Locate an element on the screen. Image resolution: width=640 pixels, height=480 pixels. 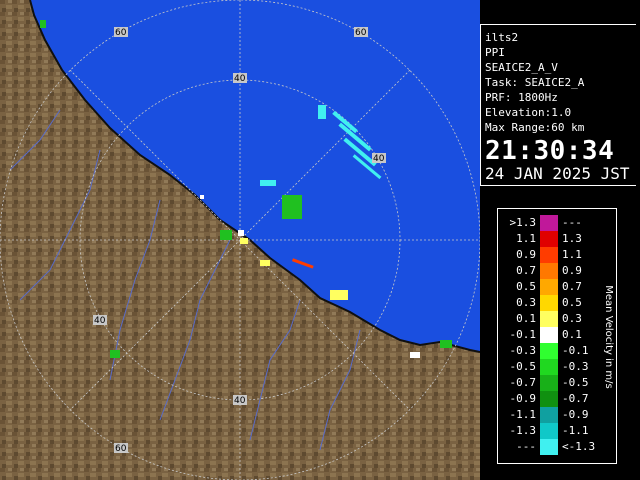
scan-date: 24 JAN 2025 JST is located at coordinates (557, 173).